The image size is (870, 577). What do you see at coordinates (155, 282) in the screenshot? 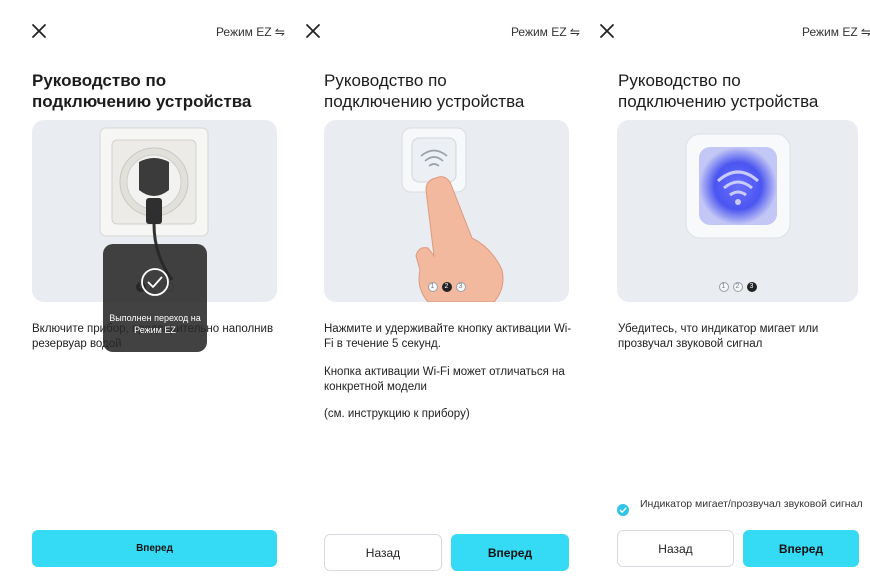
I see `checkmark-circle-icon` at bounding box center [155, 282].